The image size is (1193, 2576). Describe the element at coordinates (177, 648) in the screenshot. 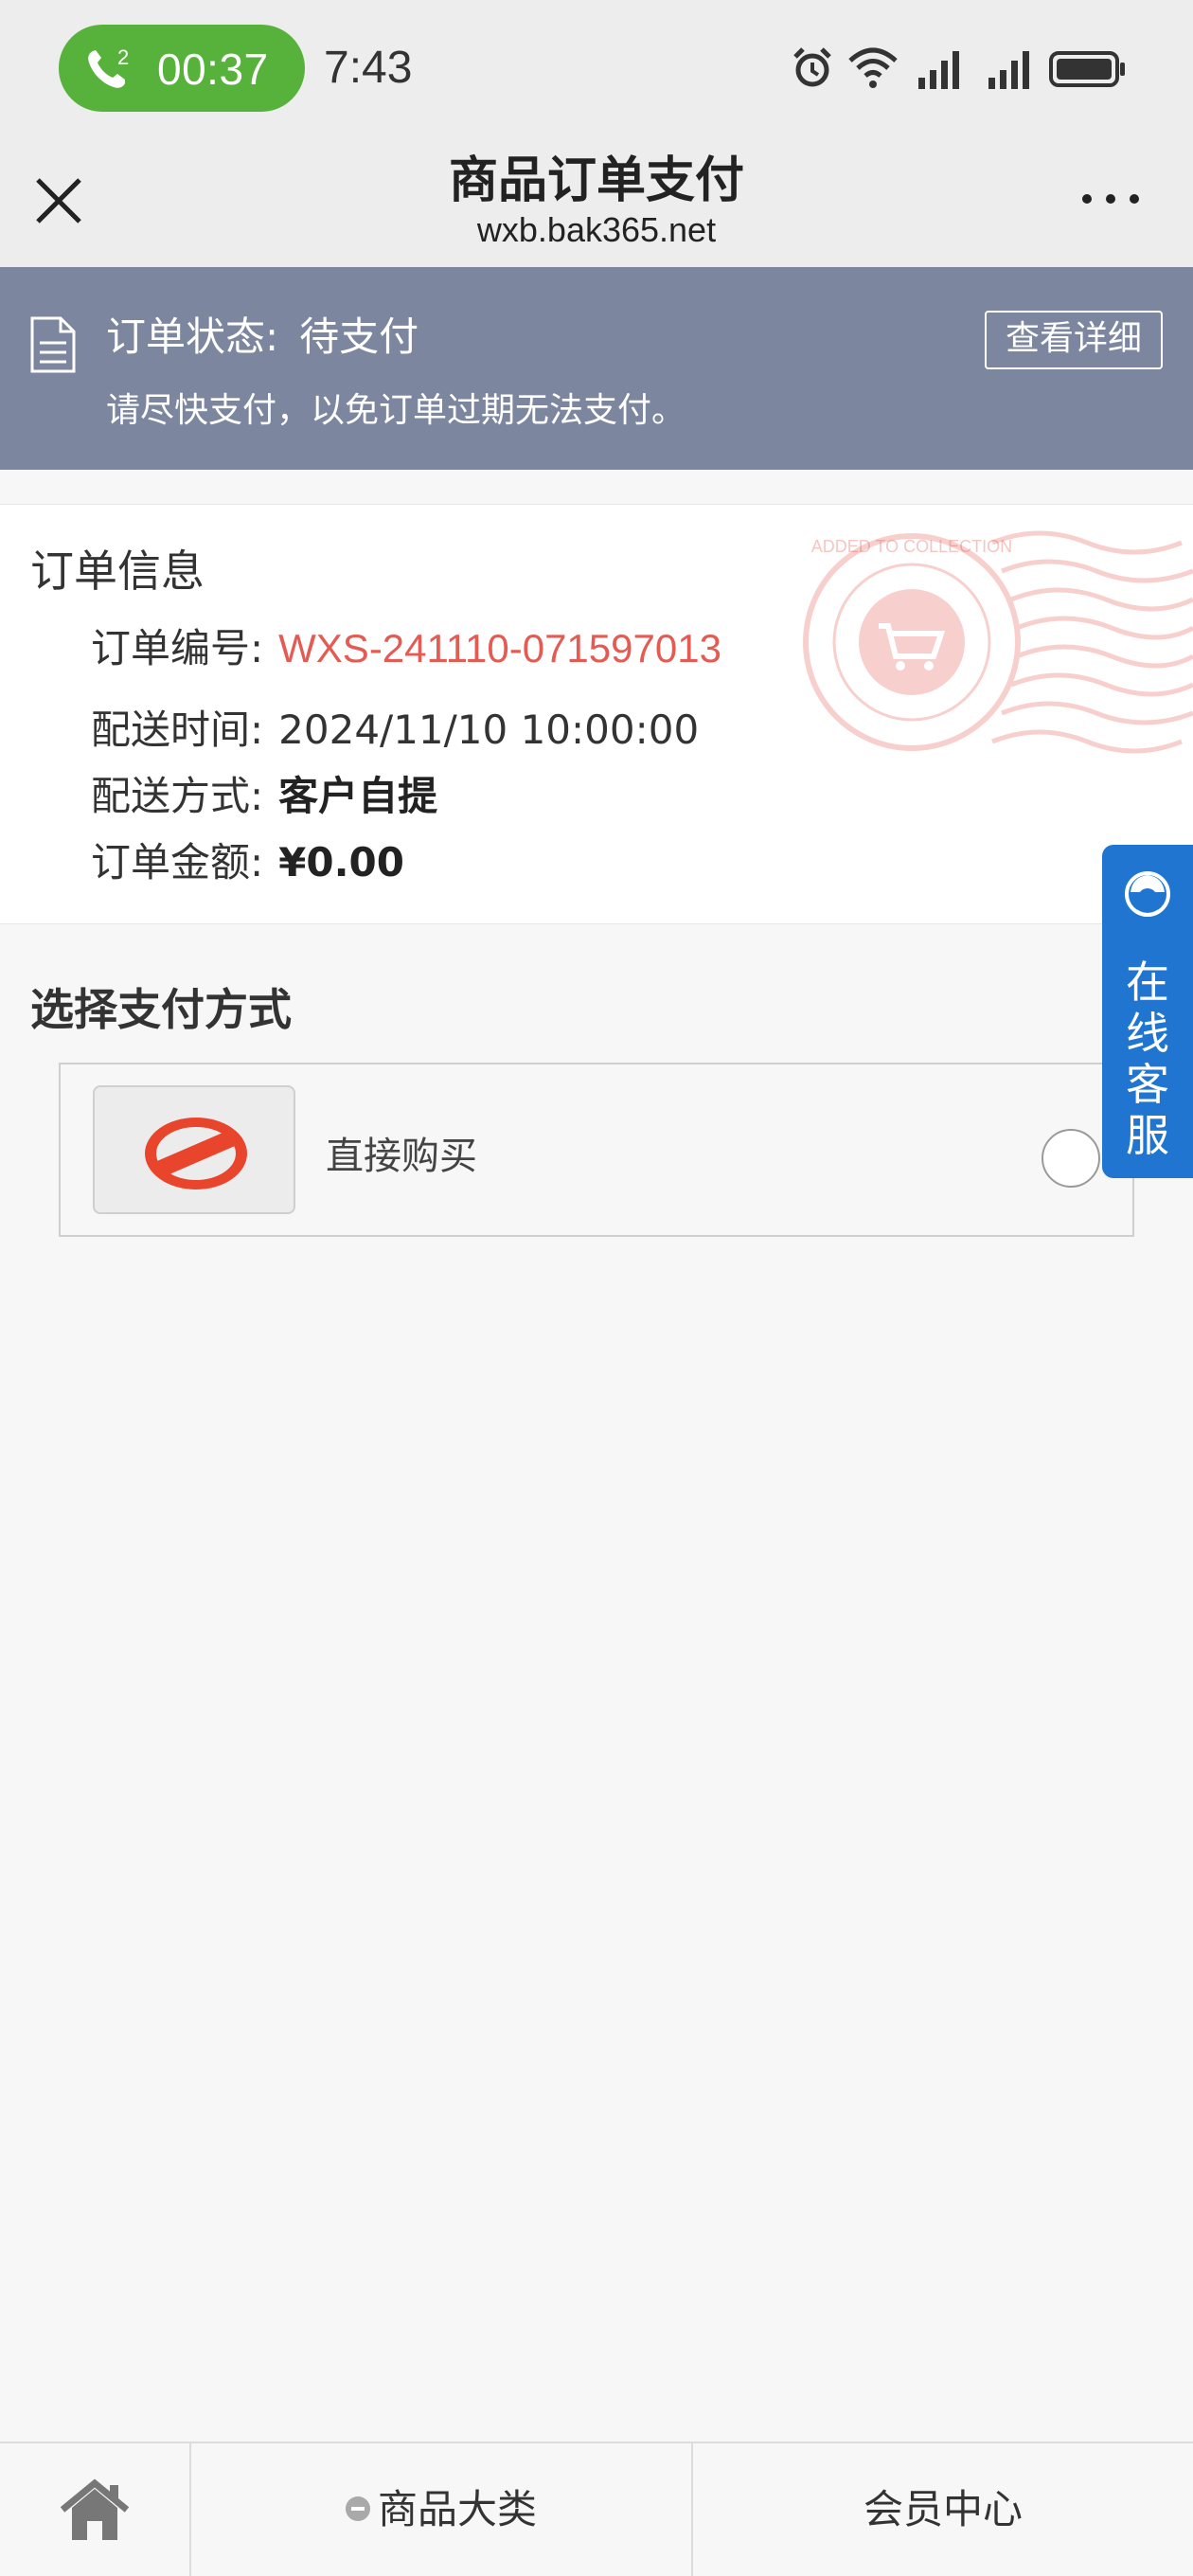

I see `order-number-label: 订单编号:` at that location.